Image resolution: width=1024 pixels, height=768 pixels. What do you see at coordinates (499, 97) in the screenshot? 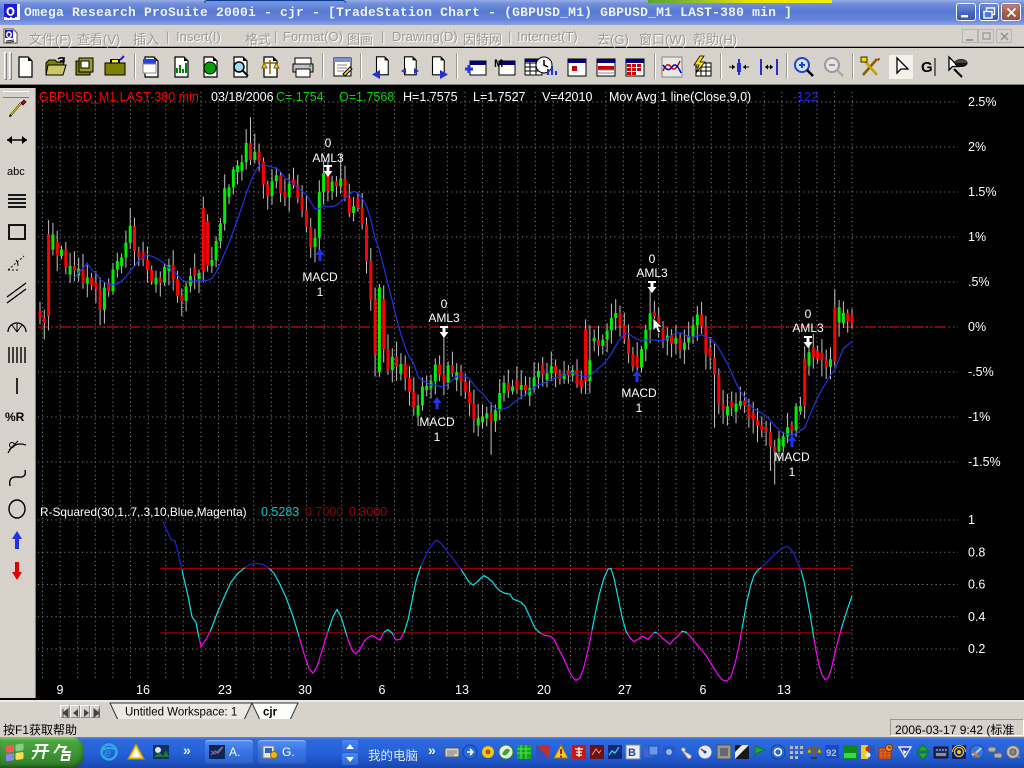
I see `svg-text: L=1.7527` at bounding box center [499, 97].